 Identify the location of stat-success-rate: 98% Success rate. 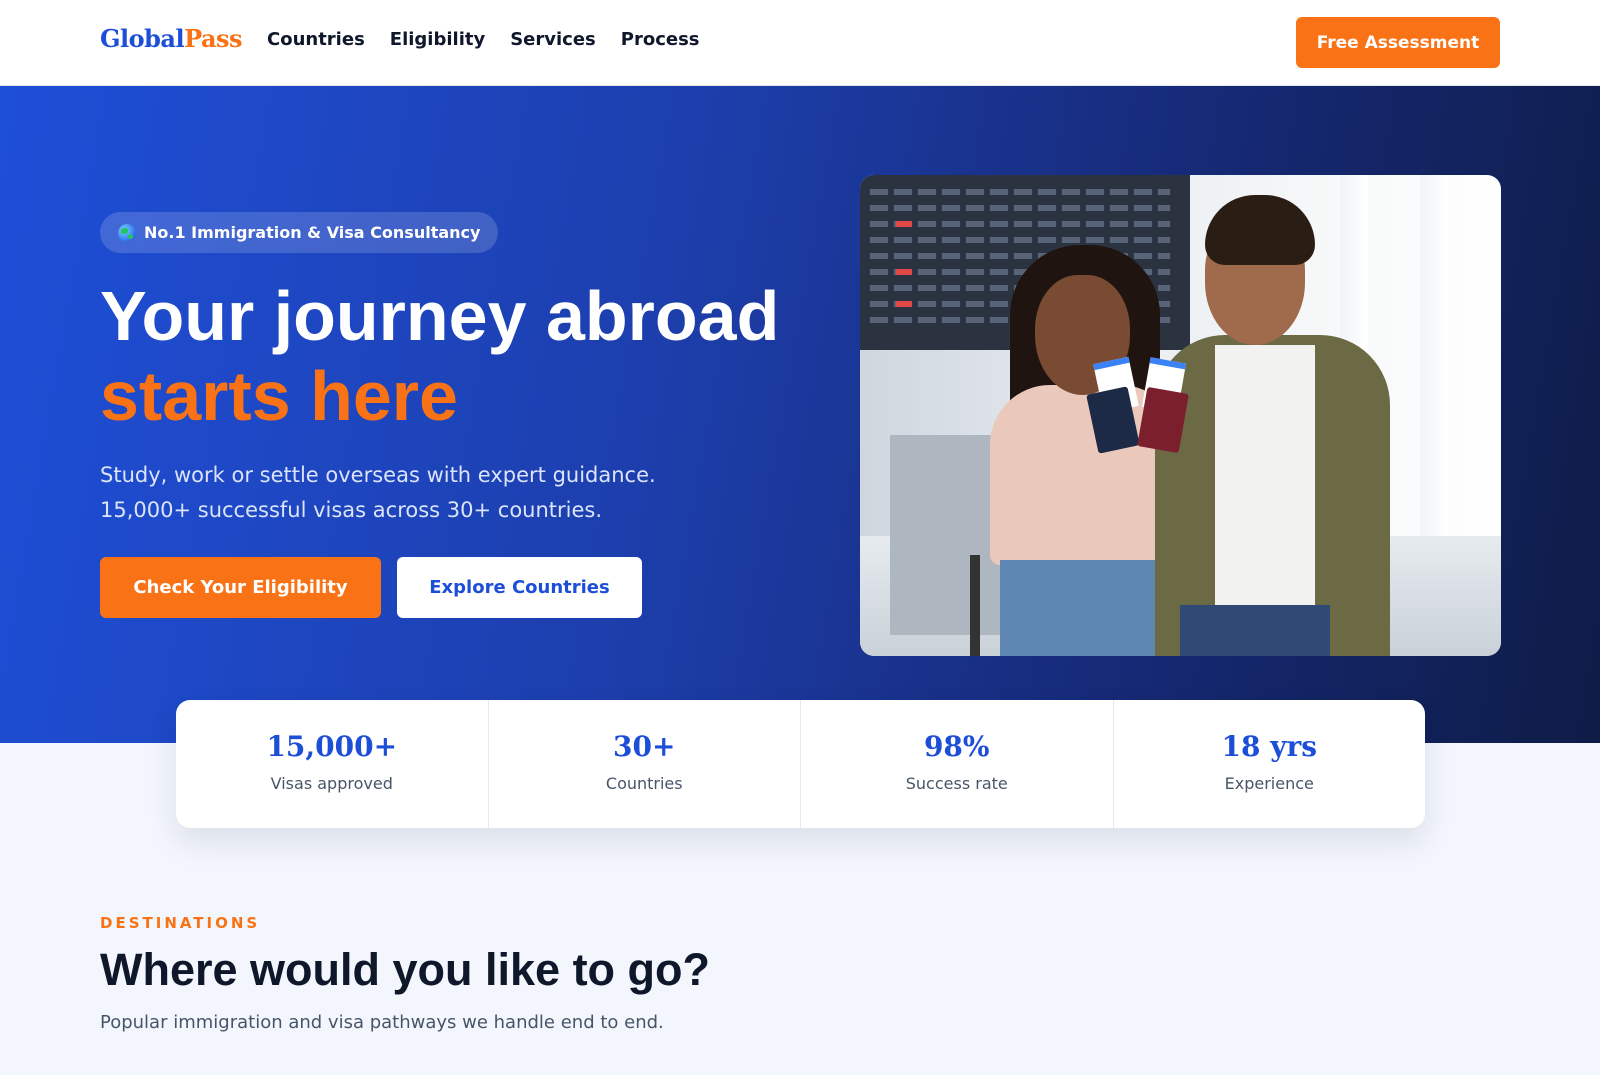
(957, 764).